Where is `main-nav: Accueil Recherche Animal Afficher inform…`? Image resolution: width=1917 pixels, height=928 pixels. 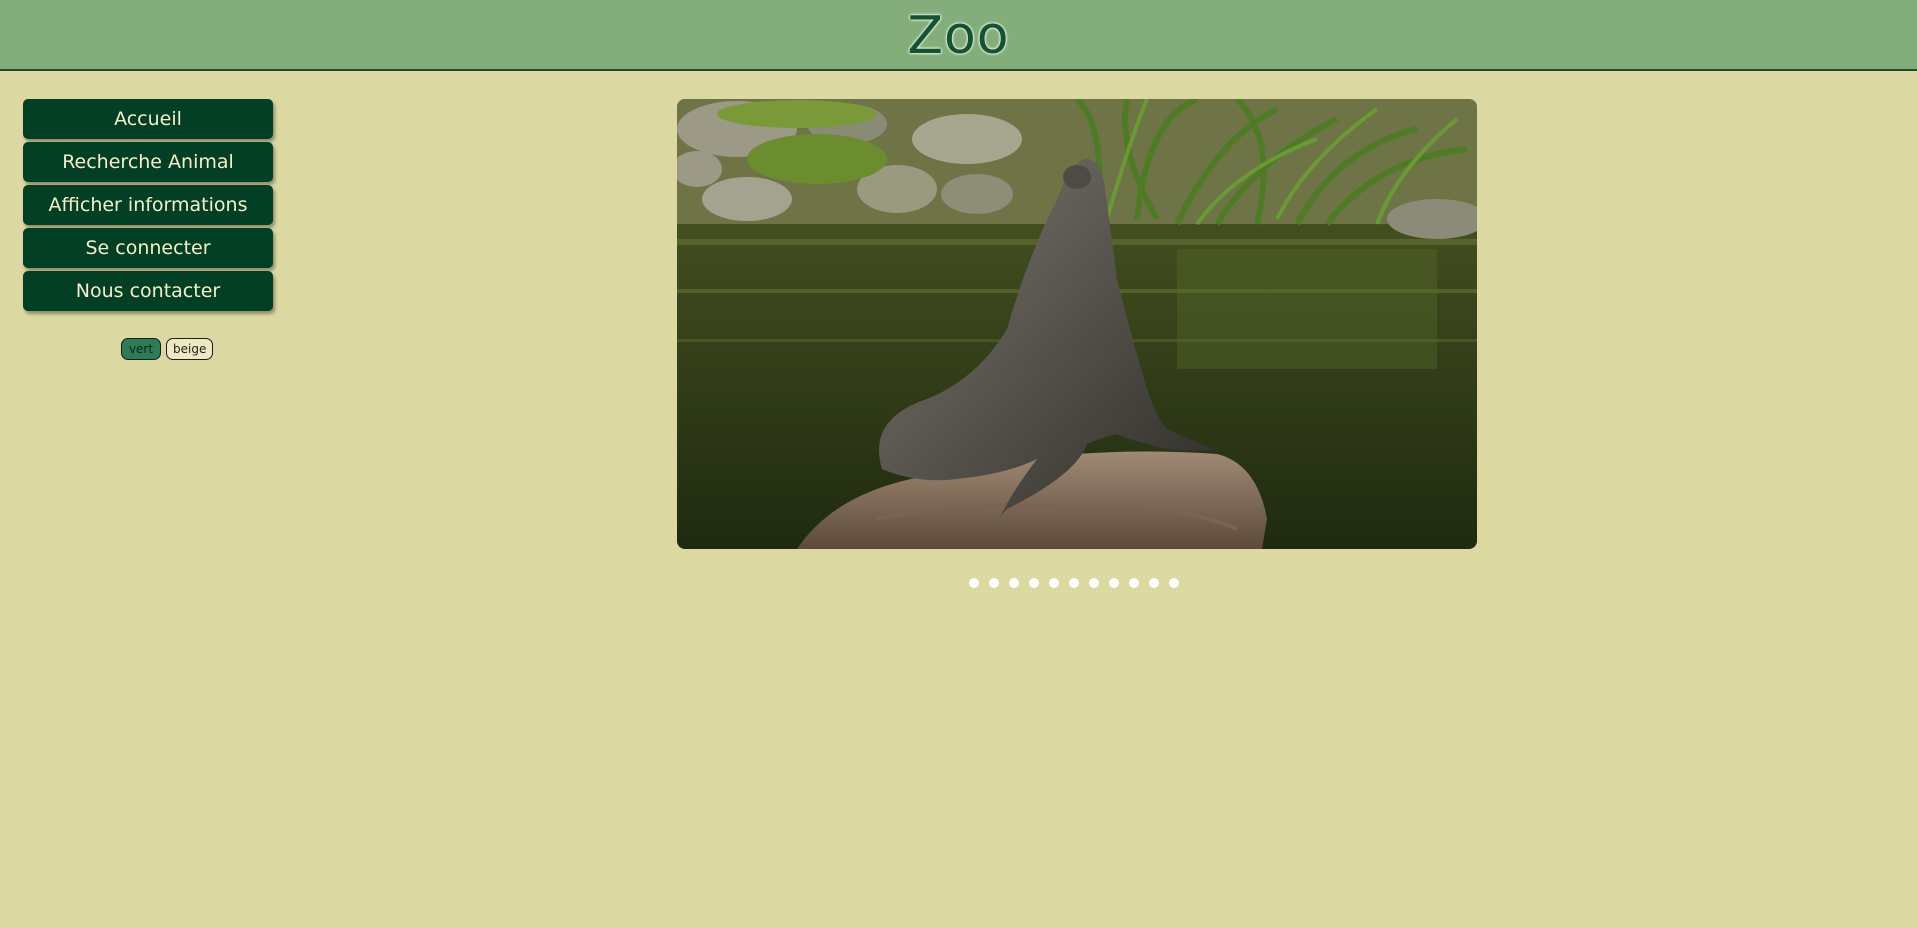
main-nav: Accueil Recherche Animal Afficher inform… is located at coordinates (148, 206).